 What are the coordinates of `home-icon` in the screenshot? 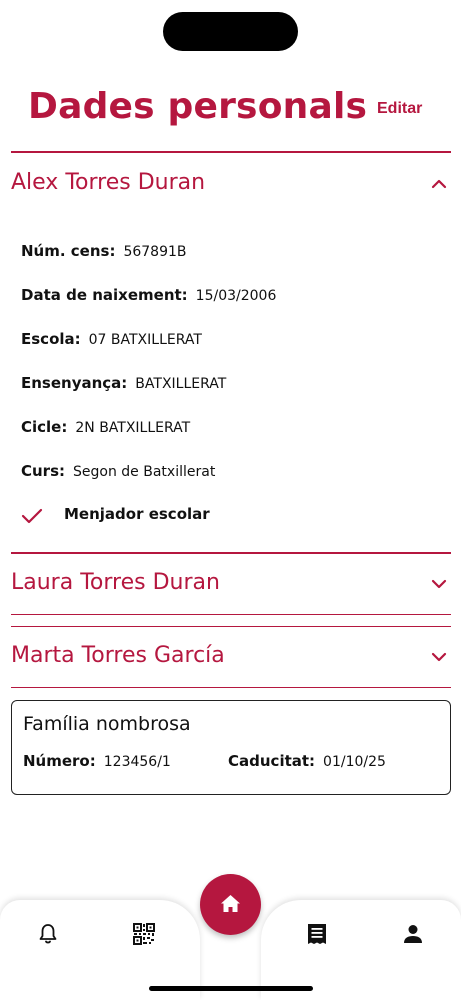 It's located at (230, 903).